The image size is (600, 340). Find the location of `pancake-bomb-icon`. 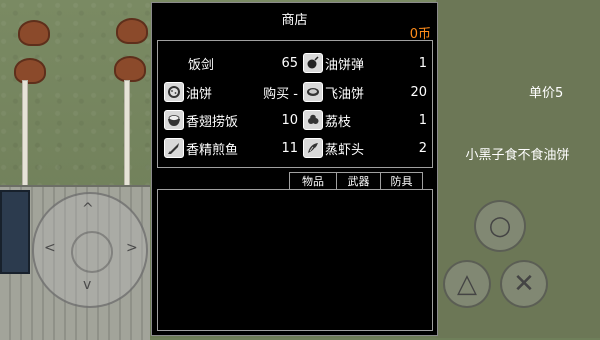

pancake-bomb-icon is located at coordinates (313, 63).